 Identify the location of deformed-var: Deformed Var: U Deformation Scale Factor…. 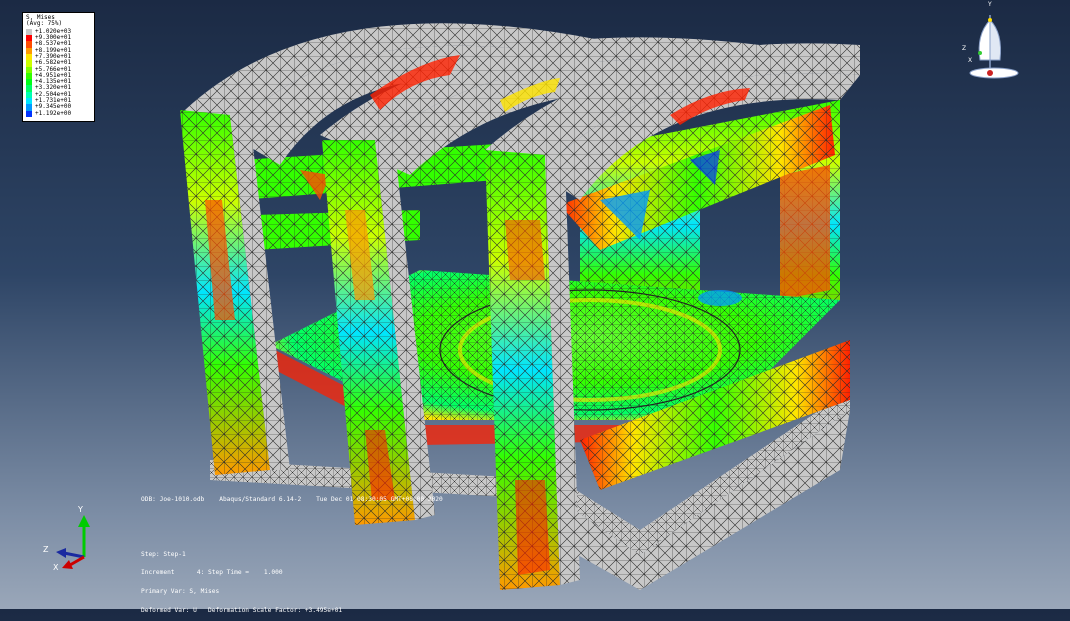
(242, 611).